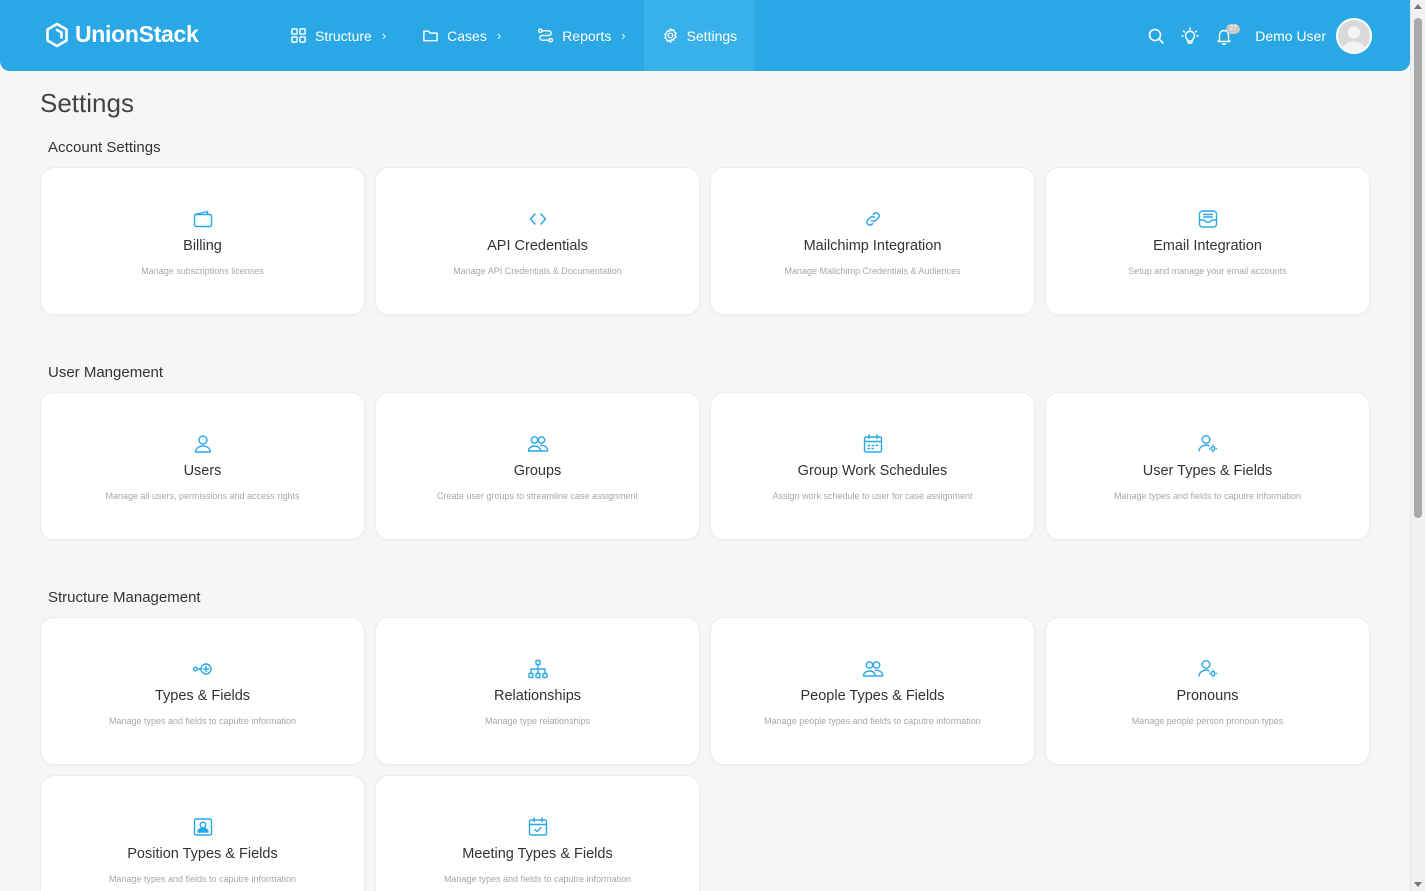 The image size is (1425, 891). I want to click on card-title: Users, so click(202, 471).